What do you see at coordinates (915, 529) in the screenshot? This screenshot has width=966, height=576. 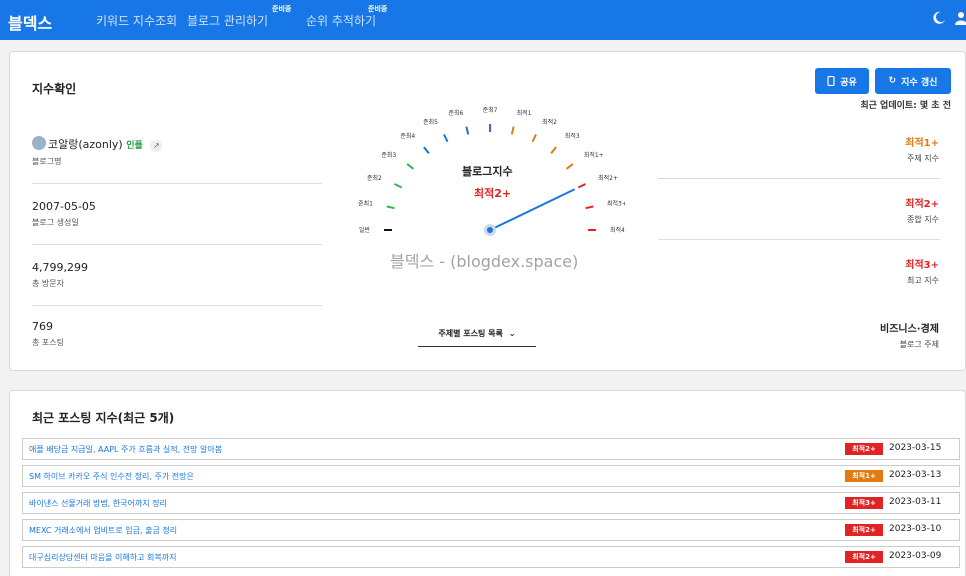 I see `post-date: 2023-03-10` at bounding box center [915, 529].